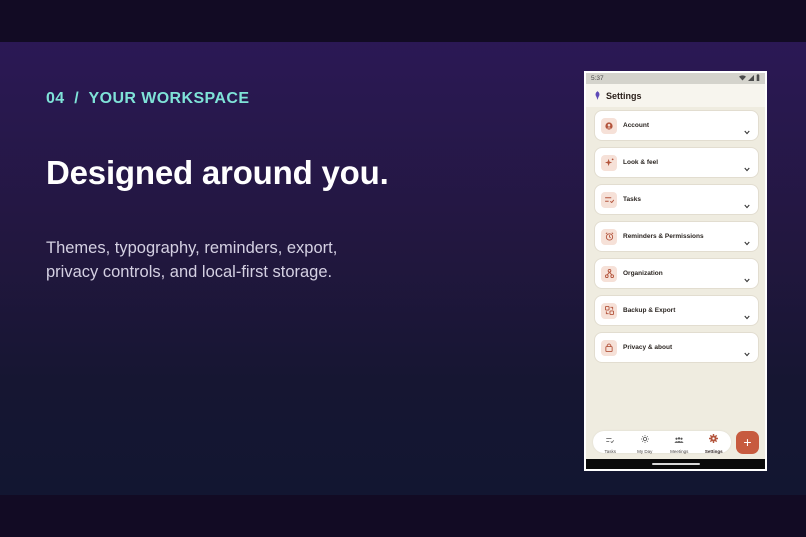  Describe the element at coordinates (609, 162) in the screenshot. I see `sparkle-icon` at that location.